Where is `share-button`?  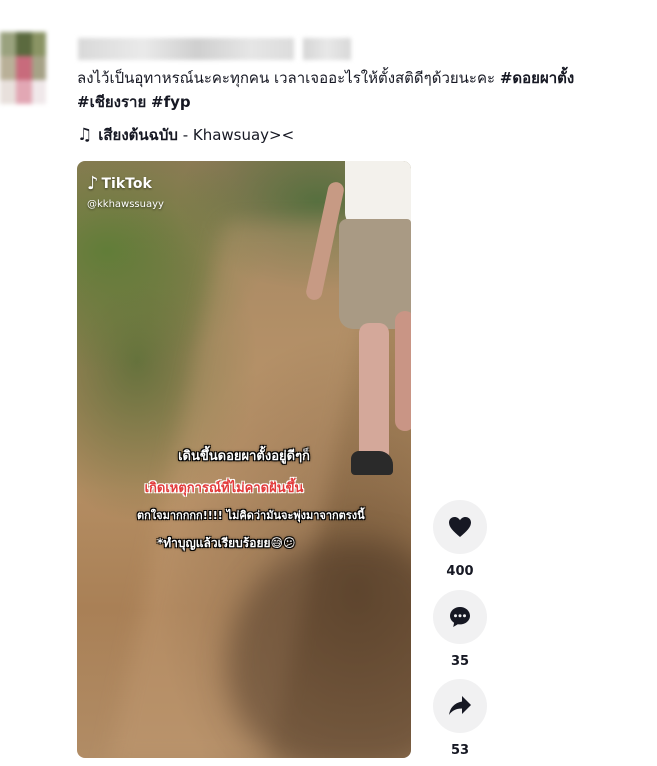 share-button is located at coordinates (460, 706).